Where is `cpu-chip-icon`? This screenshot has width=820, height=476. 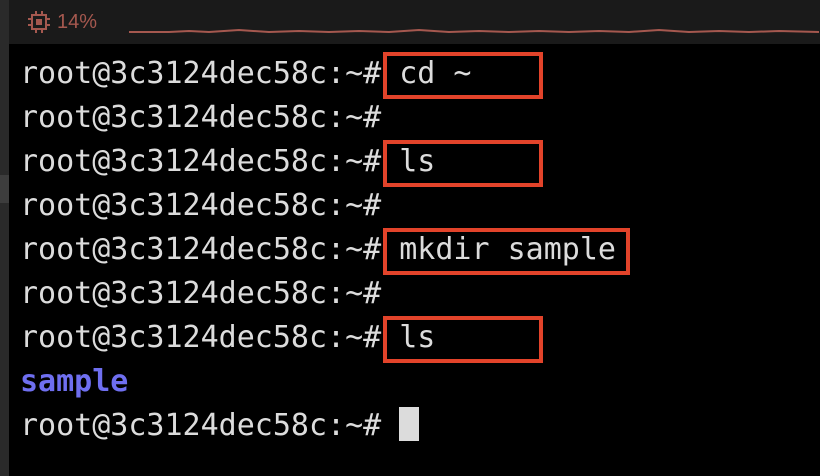 cpu-chip-icon is located at coordinates (39, 22).